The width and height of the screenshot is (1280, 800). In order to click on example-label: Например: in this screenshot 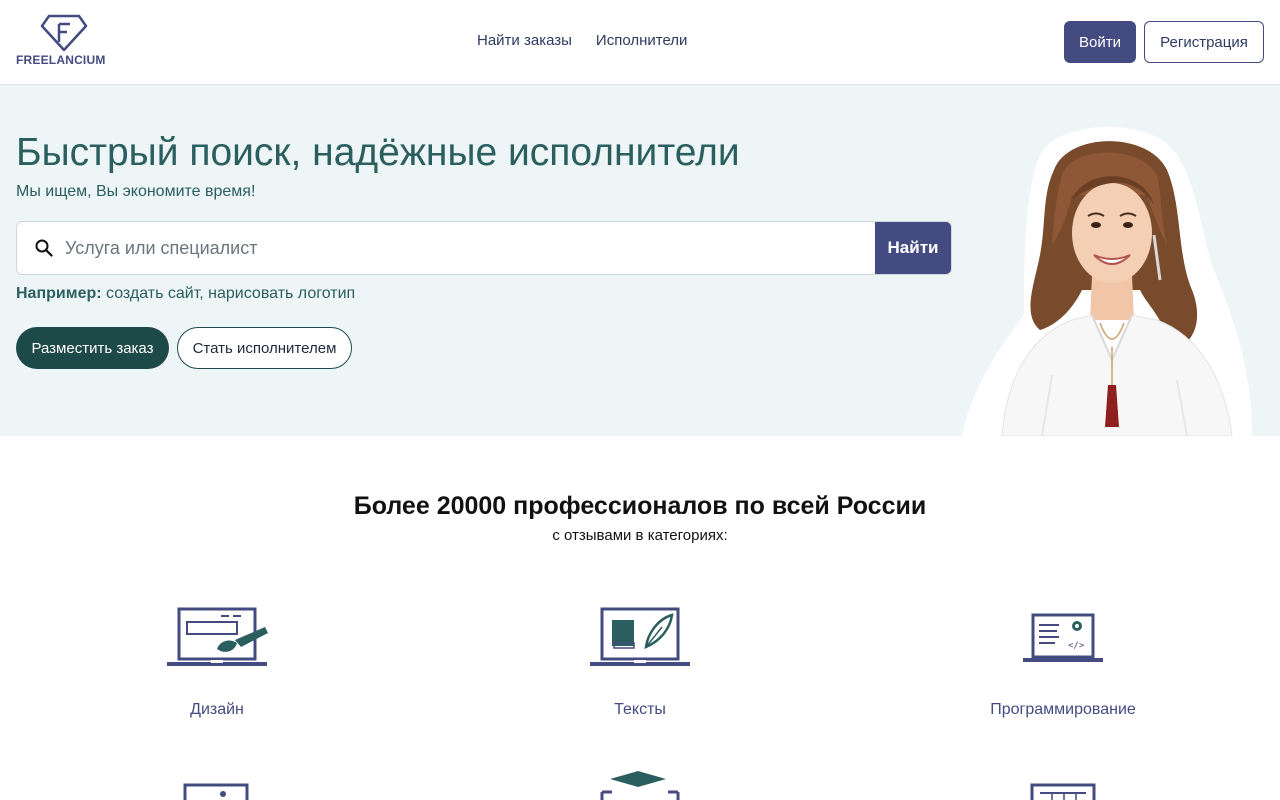, I will do `click(59, 293)`.